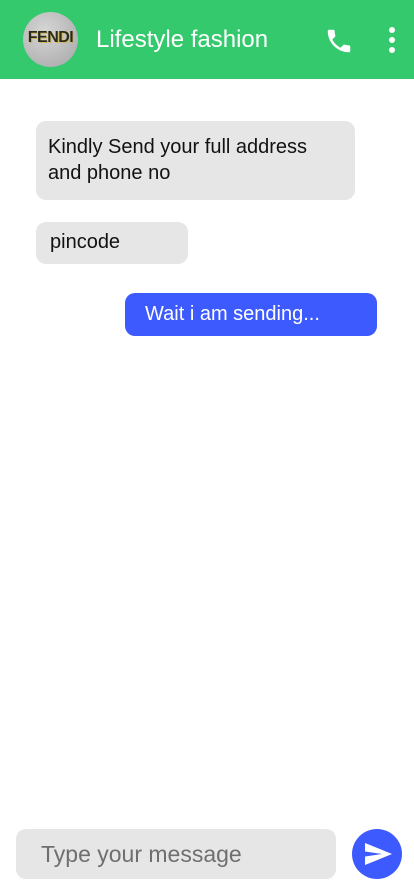 This screenshot has height=896, width=414. Describe the element at coordinates (182, 39) in the screenshot. I see `chat-title: Lifestyle fashion` at that location.